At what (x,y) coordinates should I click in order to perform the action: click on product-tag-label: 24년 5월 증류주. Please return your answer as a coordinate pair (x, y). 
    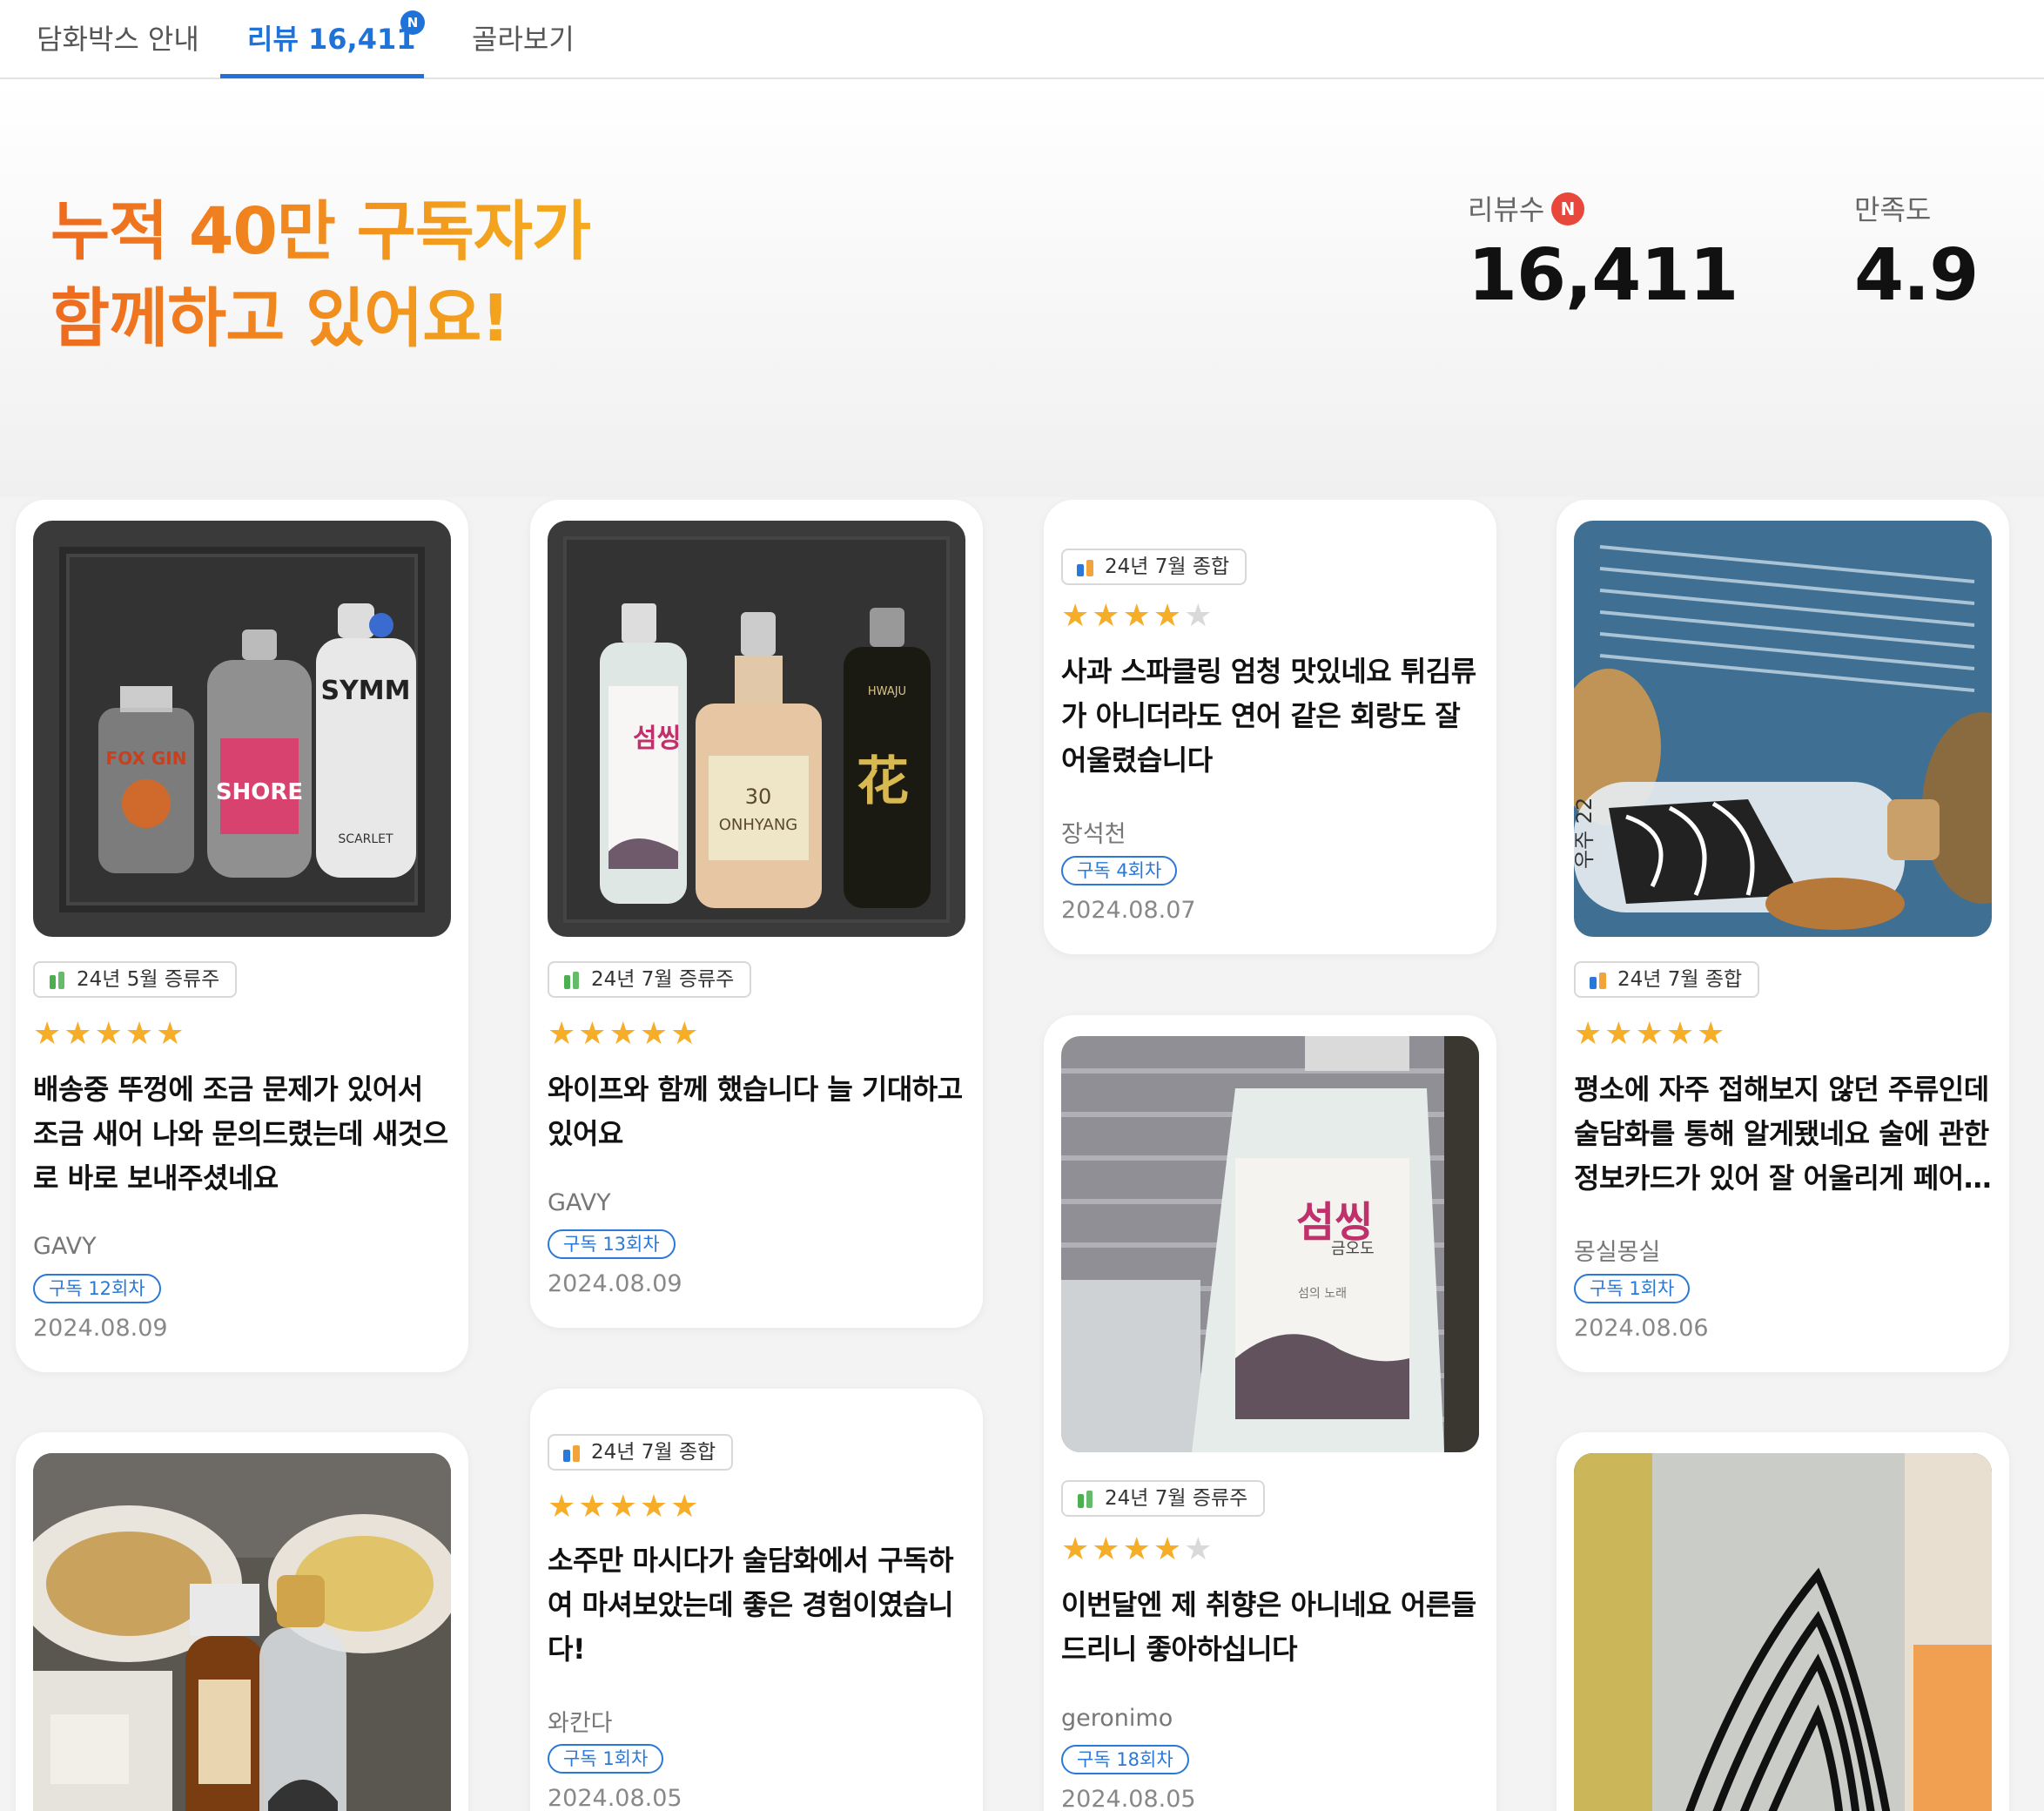
    Looking at the image, I should click on (148, 979).